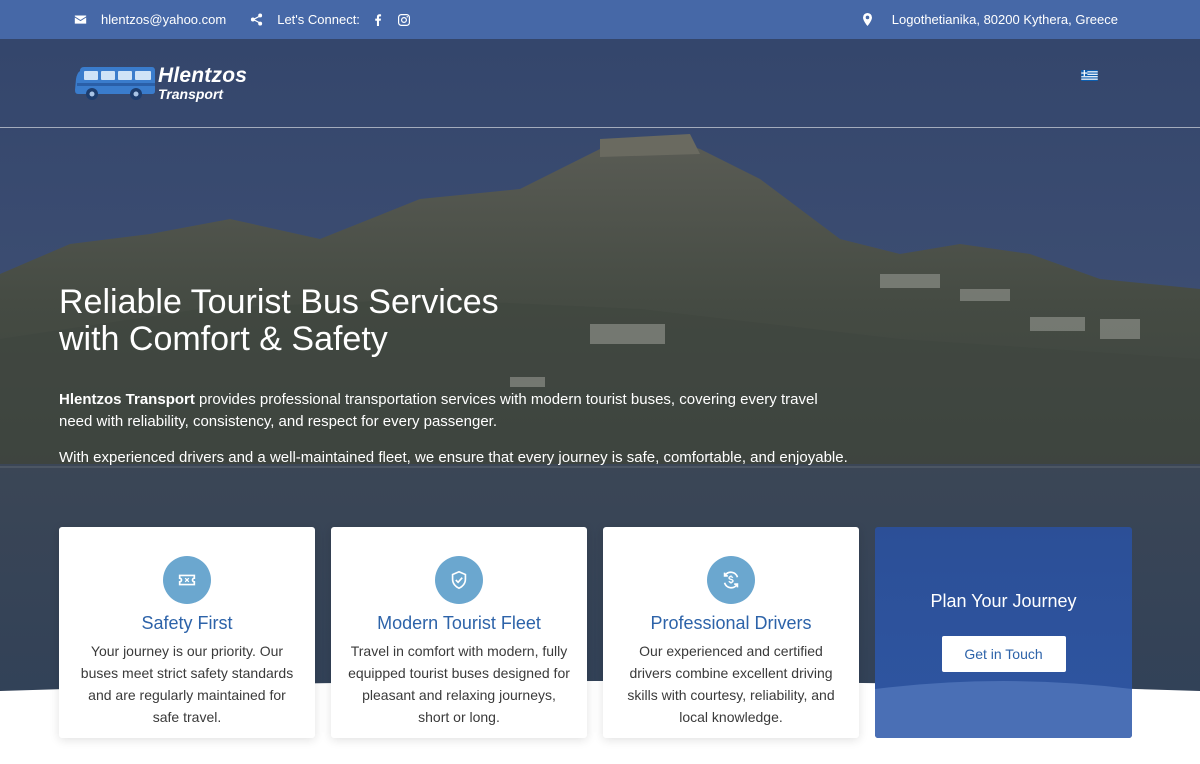  I want to click on headline-line-2: with Comfort & Safety, so click(223, 339).